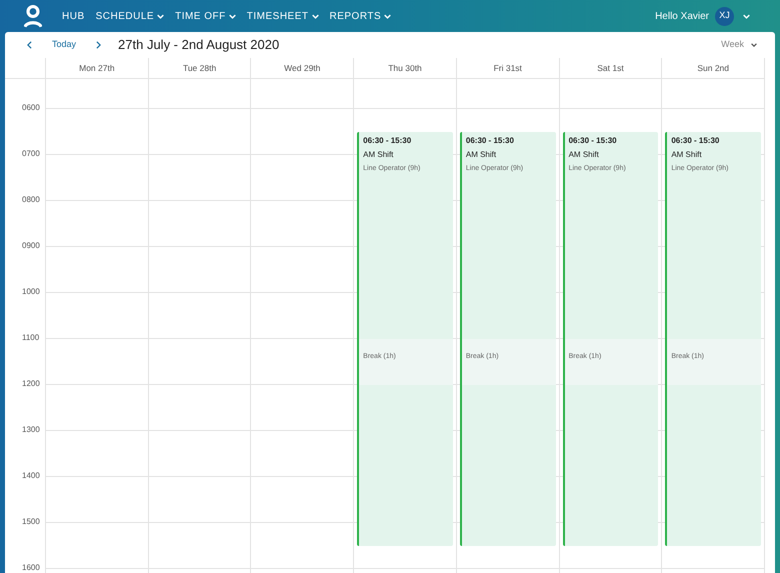 The image size is (780, 573). What do you see at coordinates (361, 16) in the screenshot?
I see `nav-menu-item: REPORTS` at bounding box center [361, 16].